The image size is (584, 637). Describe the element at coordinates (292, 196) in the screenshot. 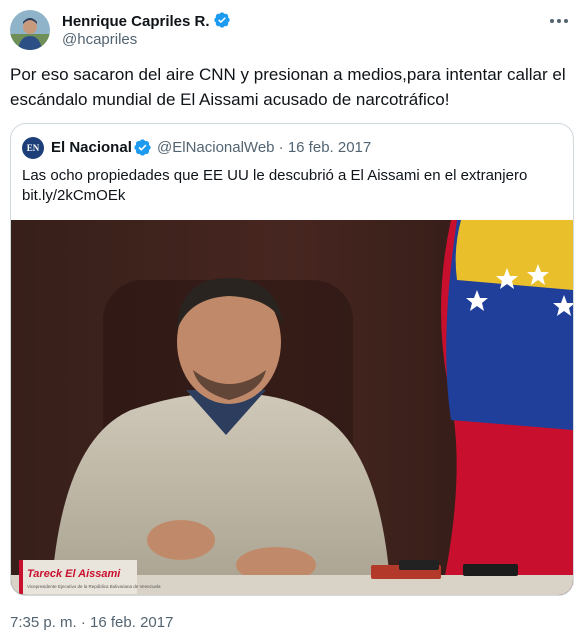

I see `quoted-link: bit.ly/2kCmOEk` at that location.